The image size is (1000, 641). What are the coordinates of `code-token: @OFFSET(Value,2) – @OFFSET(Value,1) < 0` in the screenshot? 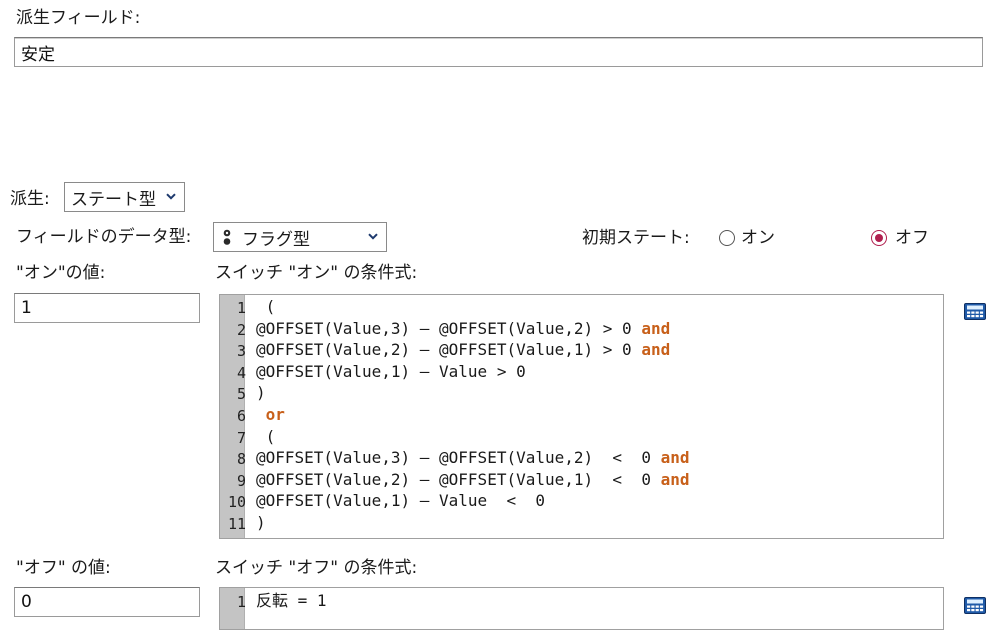 It's located at (458, 479).